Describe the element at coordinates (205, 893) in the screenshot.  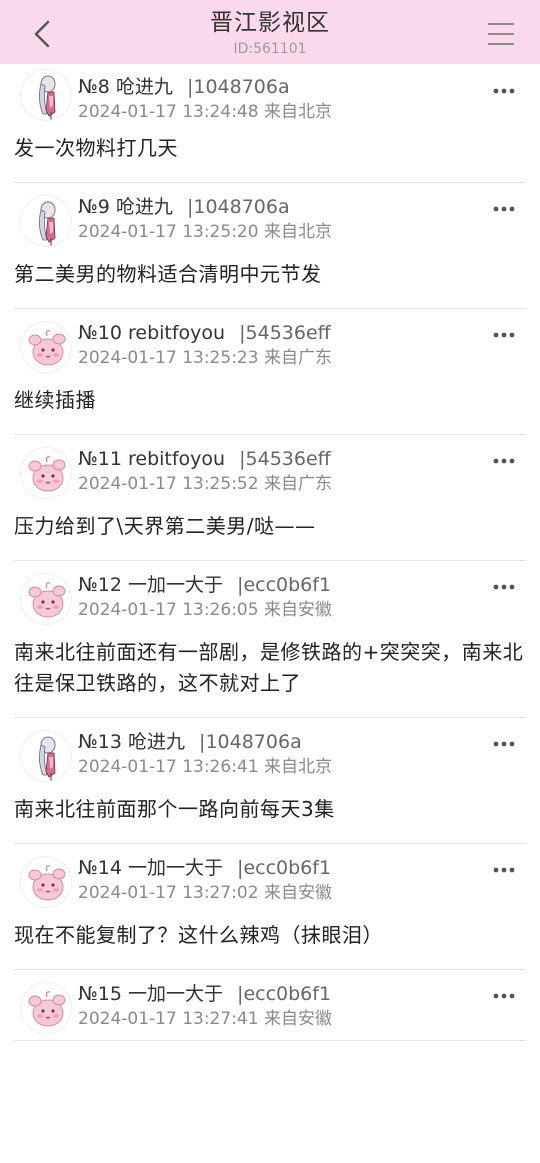
I see `post-meta: 2024-01-17 13:27:02 来自安徽` at that location.